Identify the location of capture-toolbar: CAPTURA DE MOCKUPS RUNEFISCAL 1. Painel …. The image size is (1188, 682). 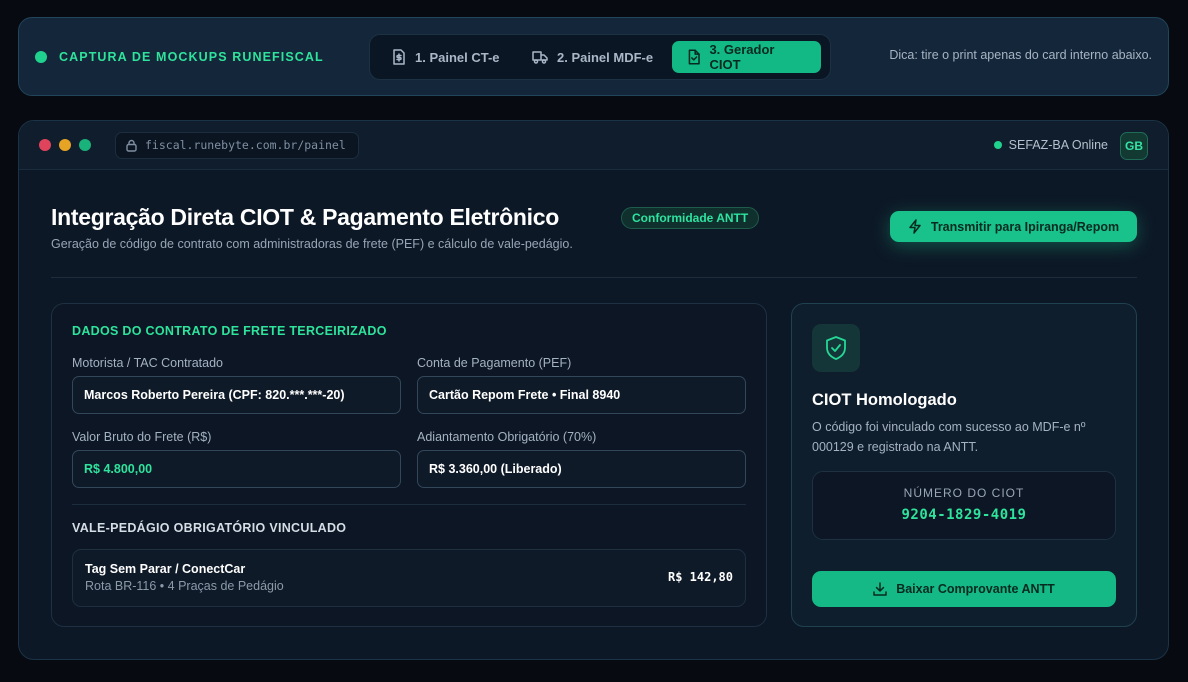
(593, 56).